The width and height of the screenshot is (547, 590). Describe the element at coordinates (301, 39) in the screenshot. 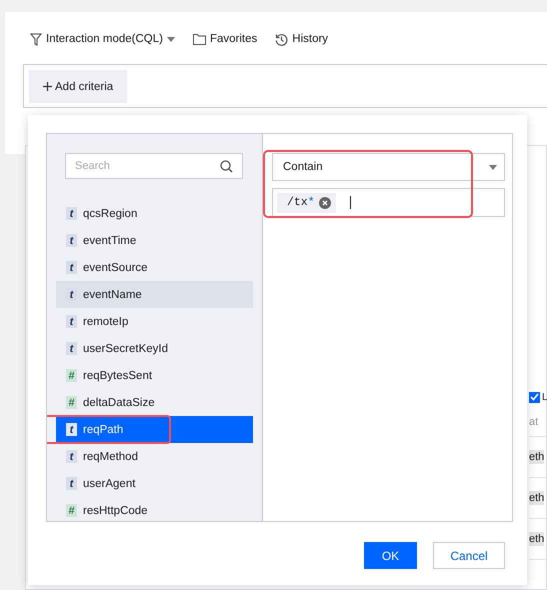

I see `history-button: History` at that location.